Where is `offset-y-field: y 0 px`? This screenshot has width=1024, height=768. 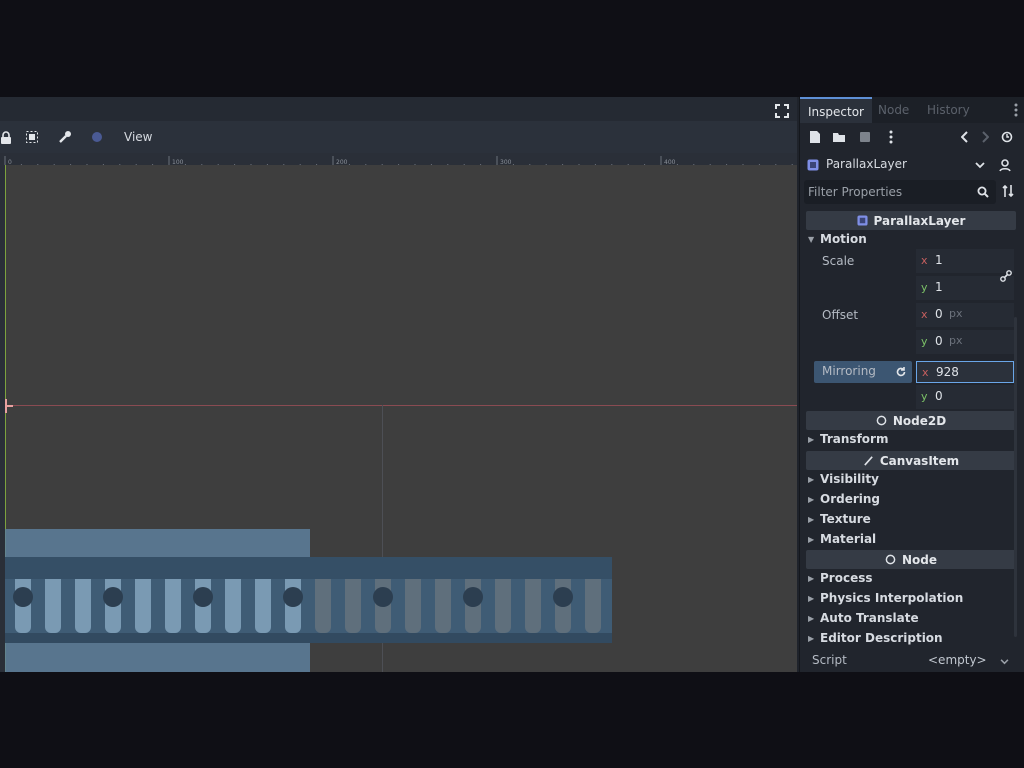
offset-y-field: y 0 px is located at coordinates (965, 342).